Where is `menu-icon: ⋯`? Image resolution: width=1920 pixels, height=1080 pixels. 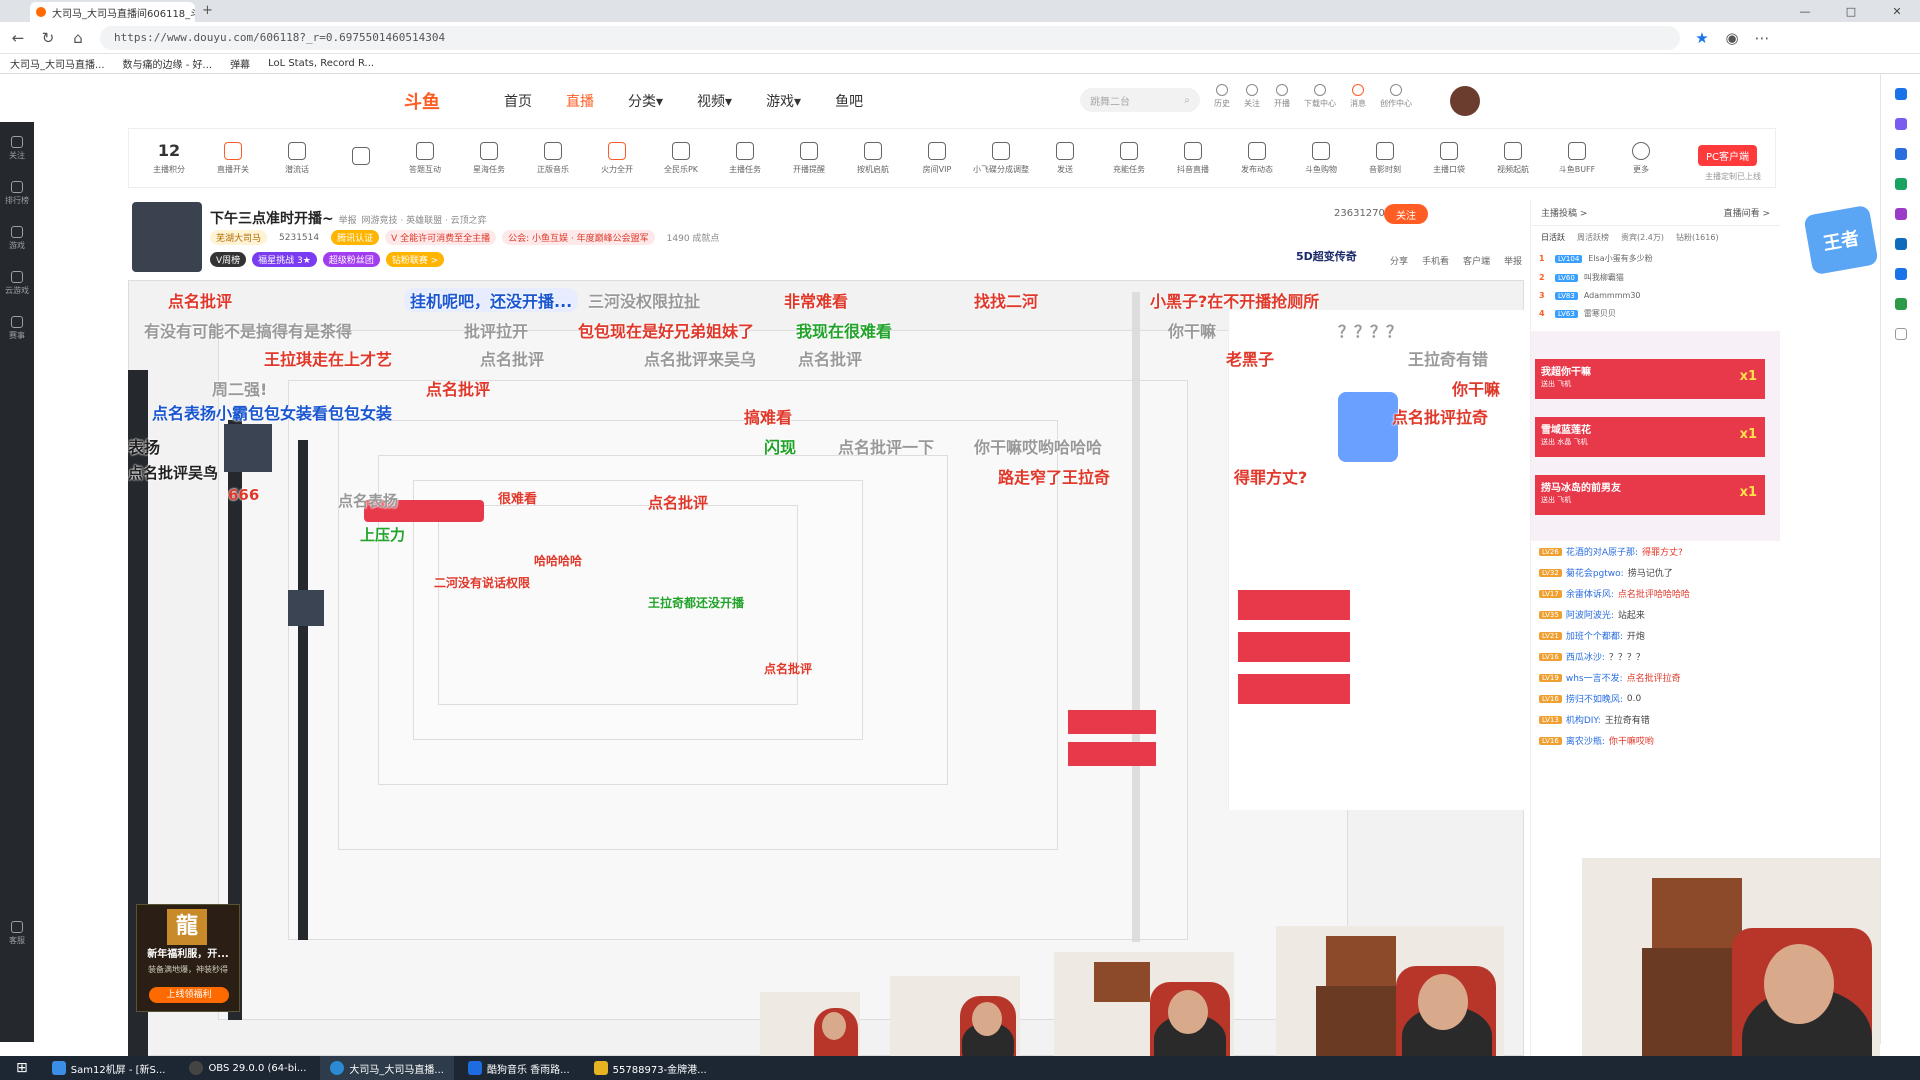 menu-icon: ⋯ is located at coordinates (1762, 38).